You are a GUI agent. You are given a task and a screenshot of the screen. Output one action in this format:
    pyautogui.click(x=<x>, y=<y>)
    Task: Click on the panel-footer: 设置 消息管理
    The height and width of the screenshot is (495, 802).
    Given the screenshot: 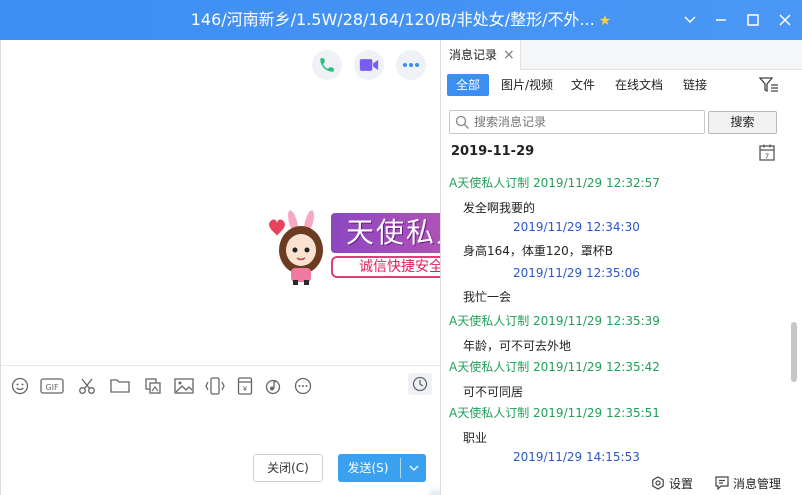 What is the action you would take?
    pyautogui.click(x=621, y=482)
    